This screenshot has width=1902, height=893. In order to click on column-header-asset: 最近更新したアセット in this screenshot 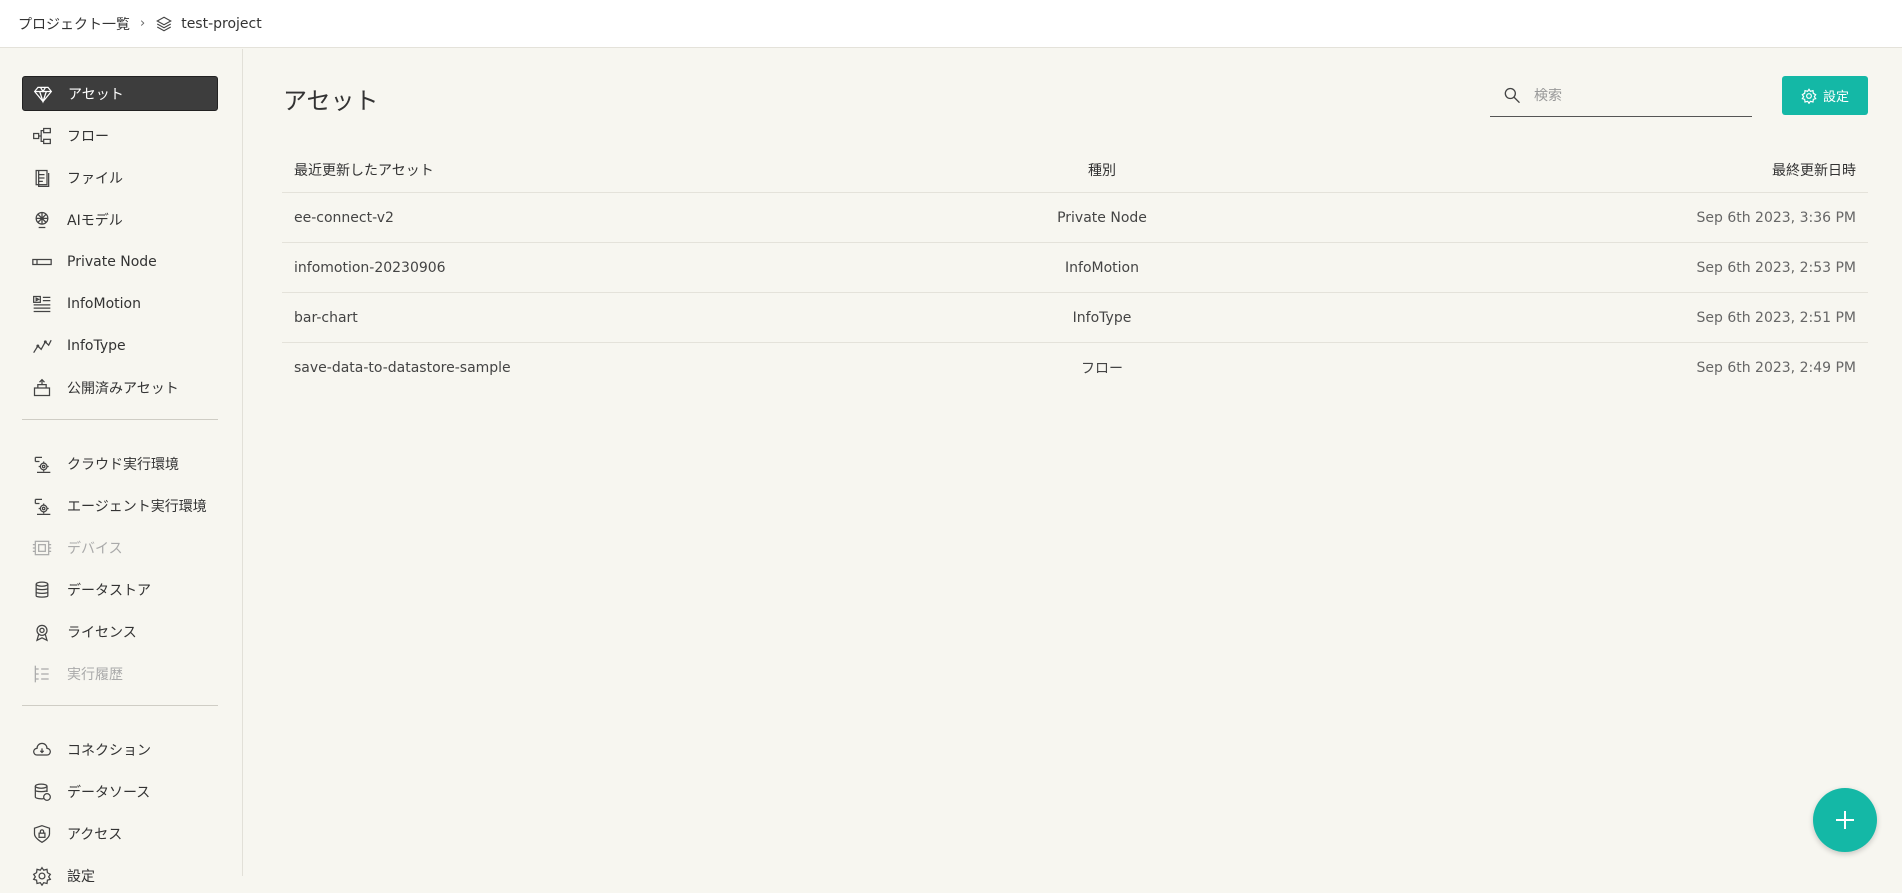, I will do `click(364, 170)`.